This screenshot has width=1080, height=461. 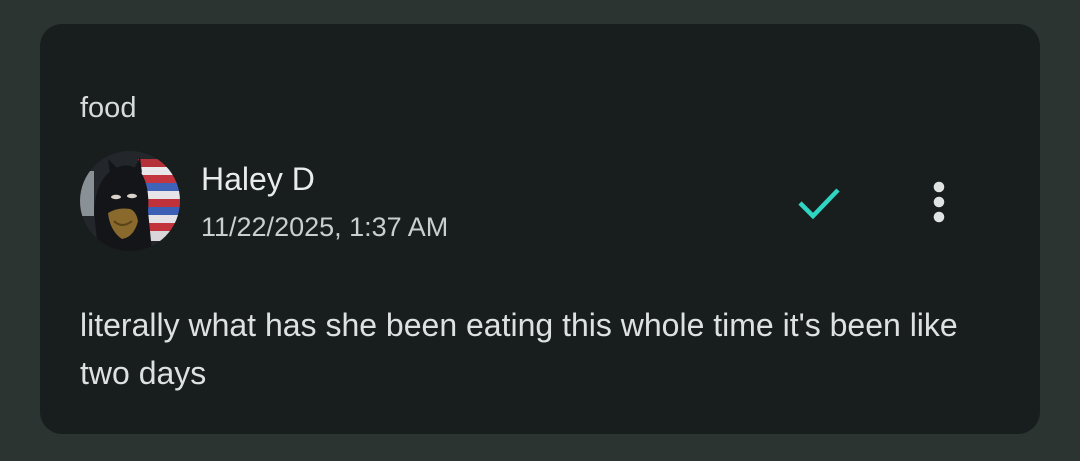 I want to click on timestamp: 11/22/2025, 1:37 AM, so click(x=325, y=227).